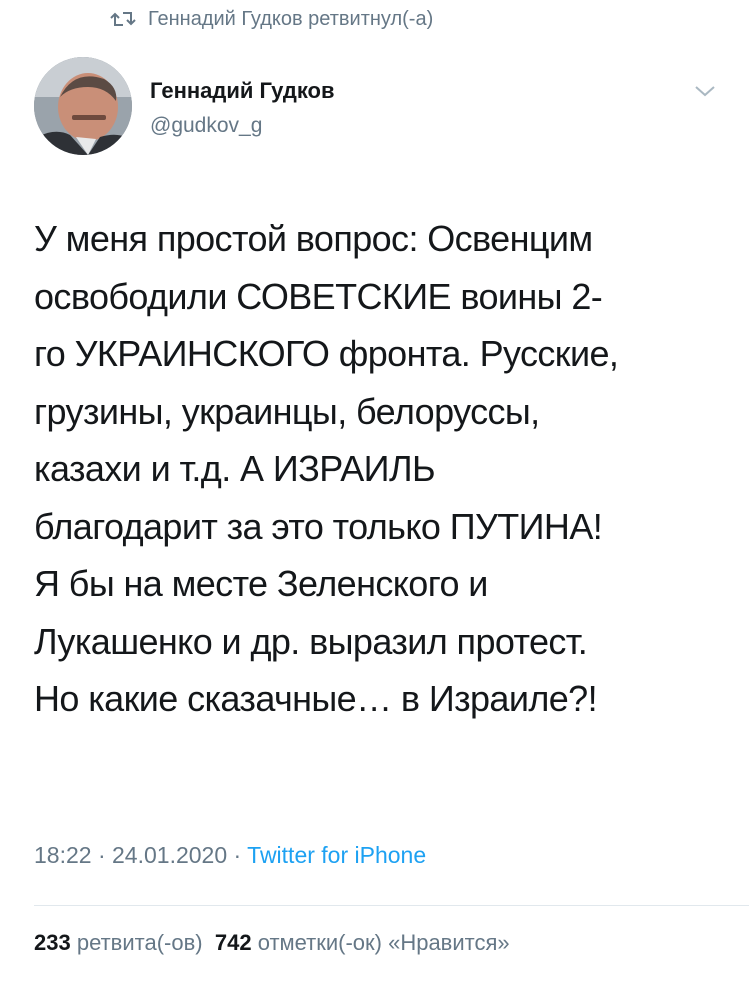 The width and height of the screenshot is (749, 997). What do you see at coordinates (316, 698) in the screenshot?
I see `tweet-text-line: Но какие сказачные… в Израиле?!` at bounding box center [316, 698].